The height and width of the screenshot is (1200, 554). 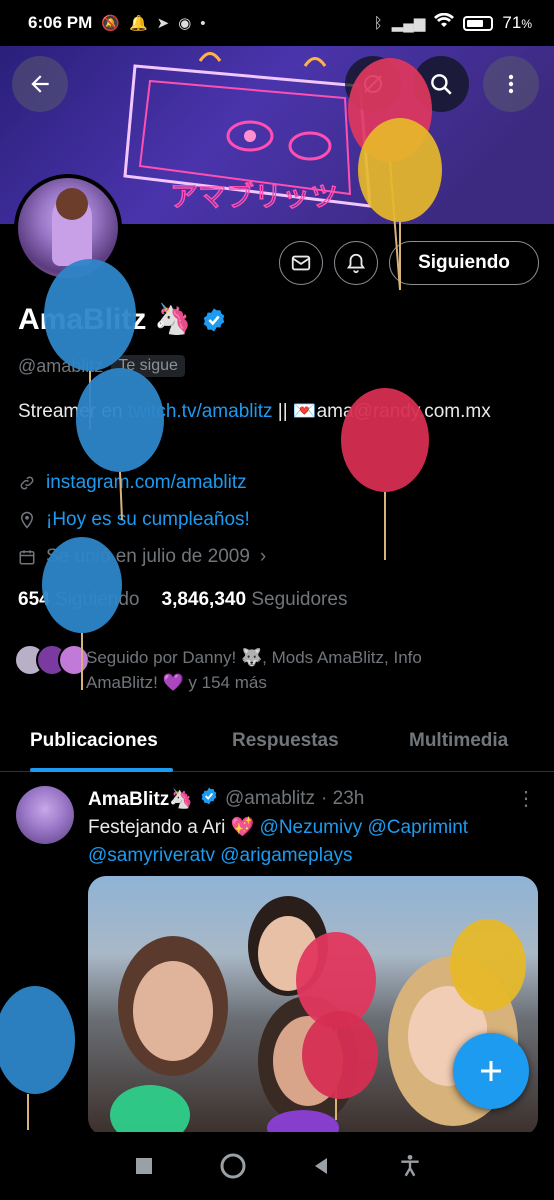 I want to click on post-body: Festejando a Ari 💖, so click(x=174, y=827).